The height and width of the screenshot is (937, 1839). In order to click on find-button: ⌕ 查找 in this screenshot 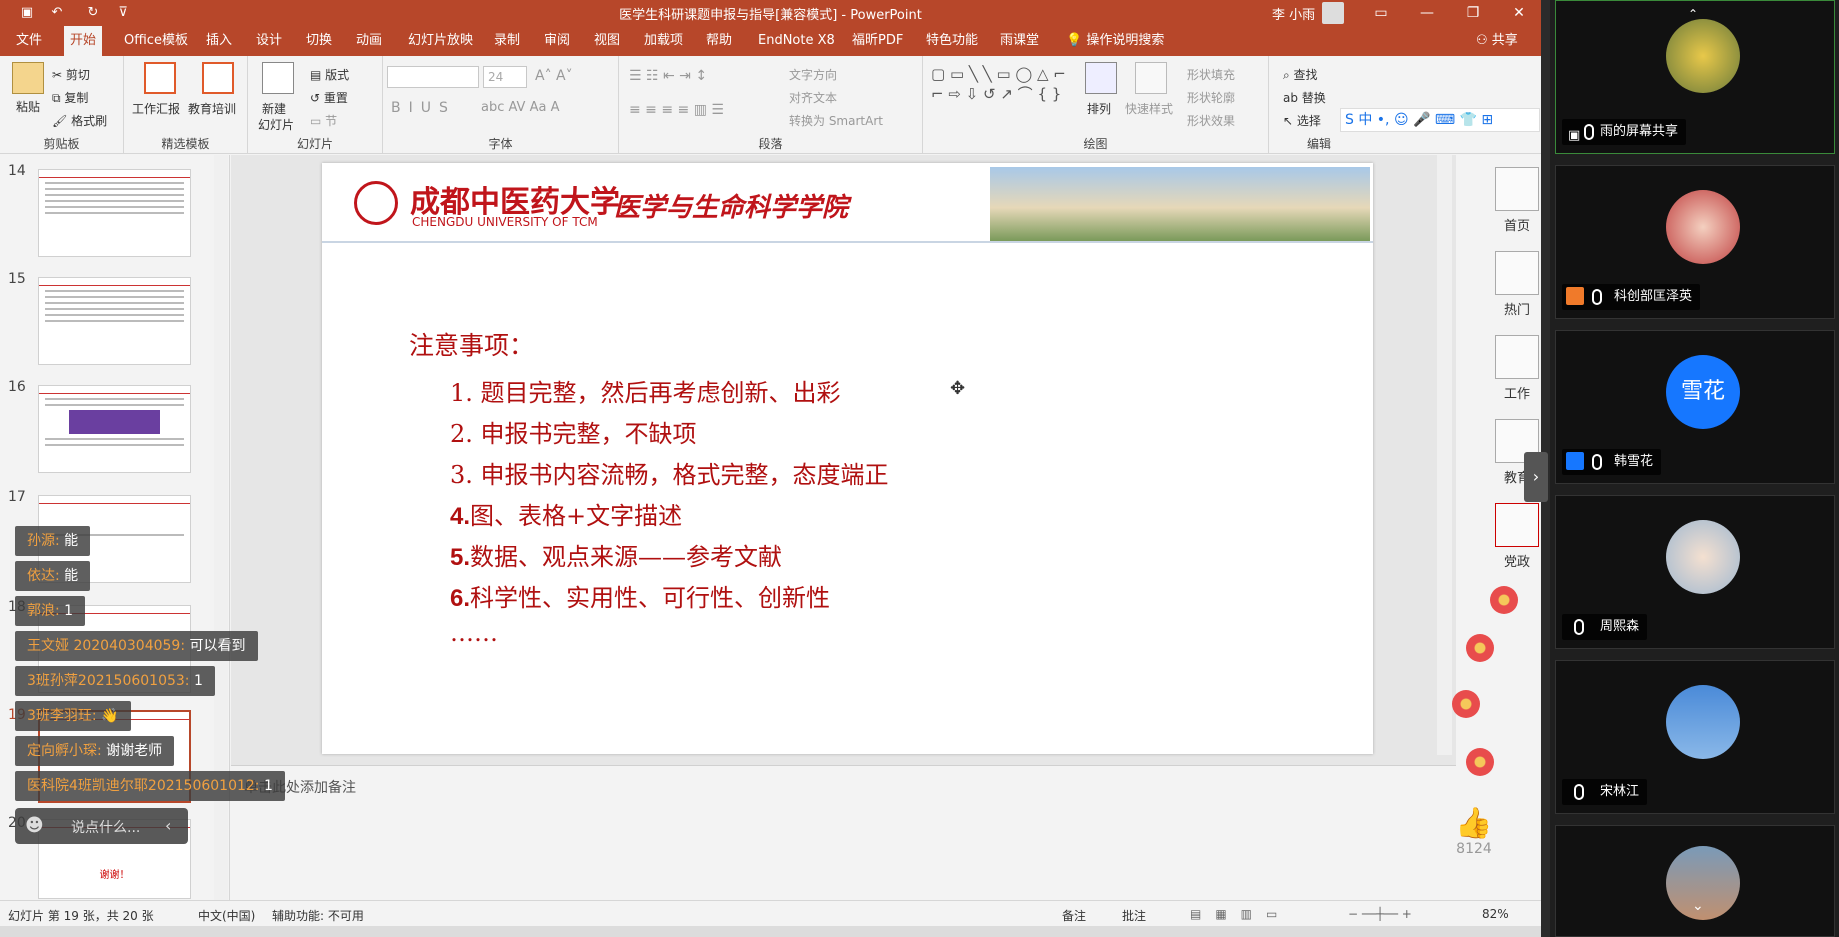, I will do `click(1300, 74)`.